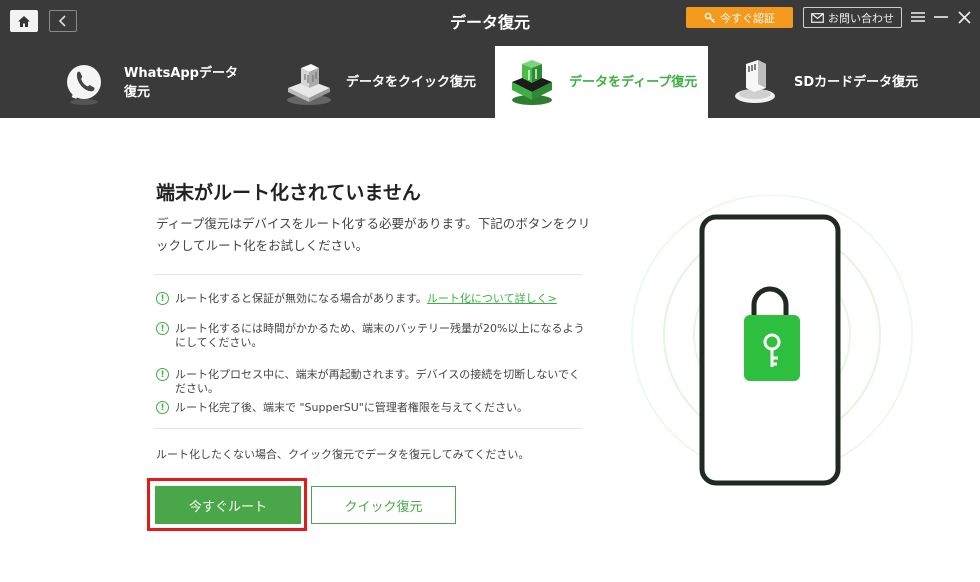  I want to click on tab-quick-recovery: データをクイック復元, so click(380, 82).